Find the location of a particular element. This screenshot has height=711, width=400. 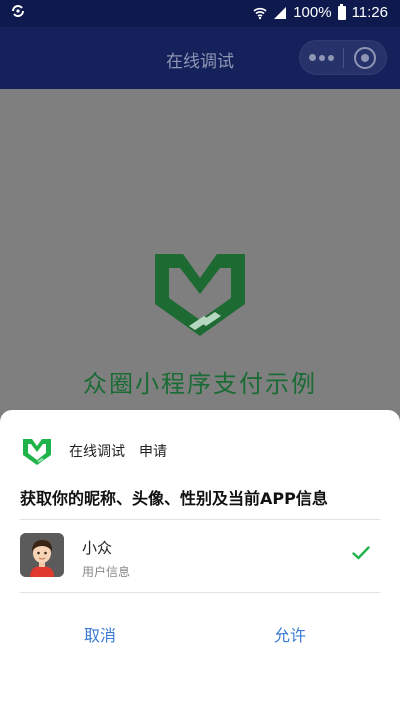

cancel-button: 取消 is located at coordinates (100, 636).